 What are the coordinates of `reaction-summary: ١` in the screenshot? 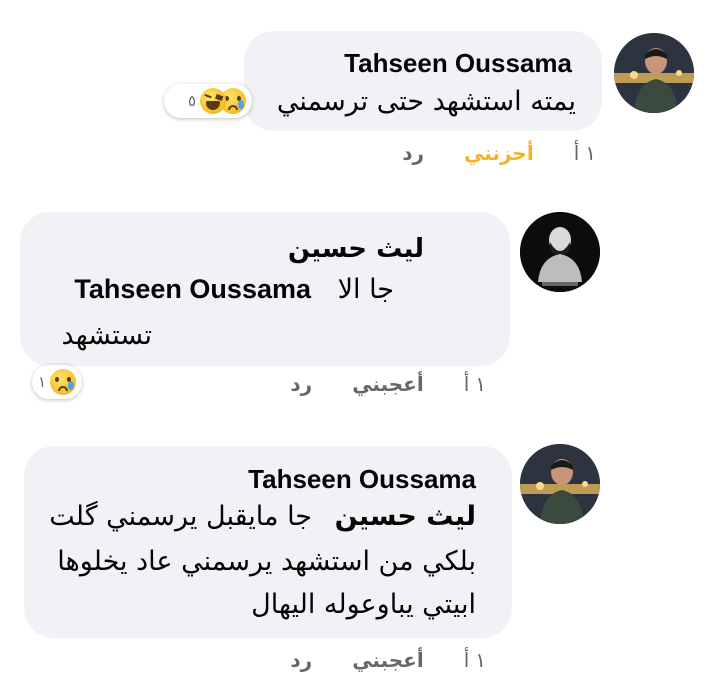 It's located at (57, 382).